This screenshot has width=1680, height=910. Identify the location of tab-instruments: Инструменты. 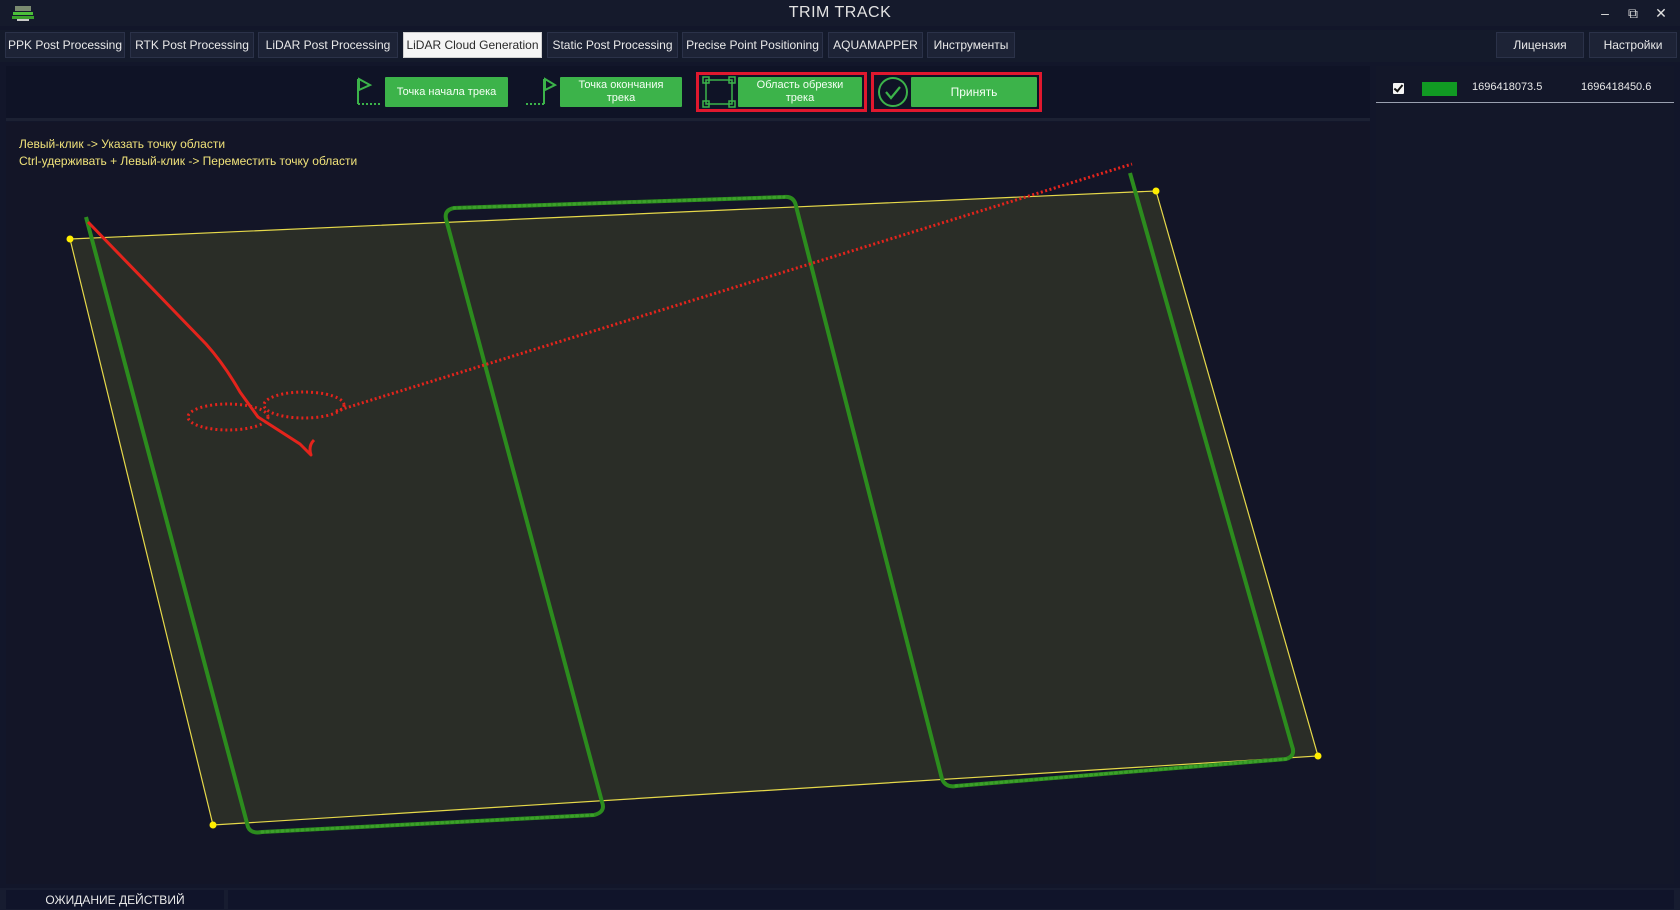
(971, 45).